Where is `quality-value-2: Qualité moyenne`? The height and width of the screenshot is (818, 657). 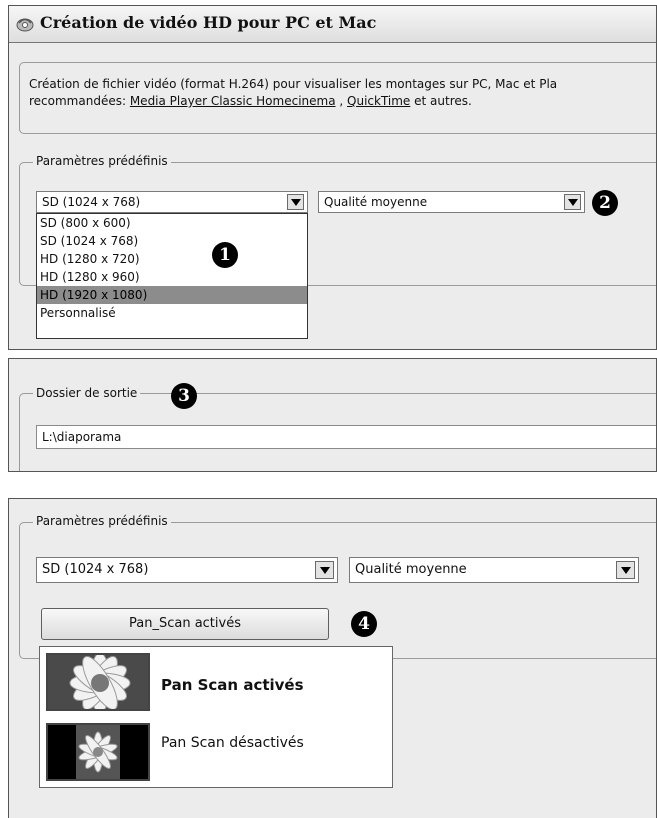 quality-value-2: Qualité moyenne is located at coordinates (411, 569).